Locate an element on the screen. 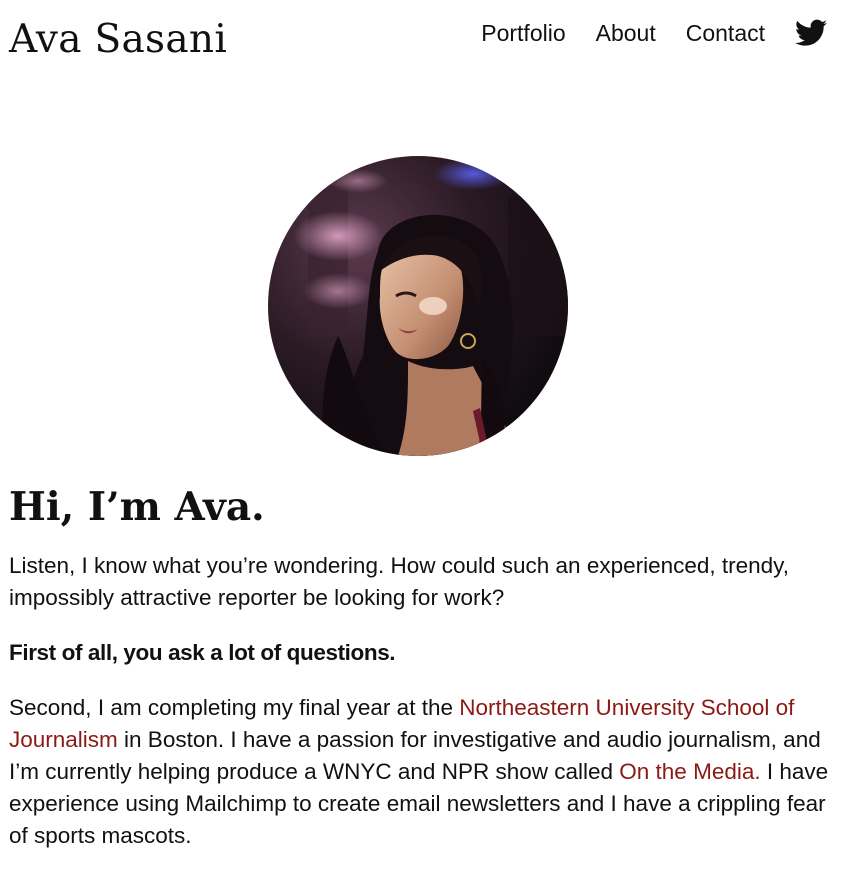 This screenshot has width=852, height=875. nav-portfolio-link: Portfolio is located at coordinates (523, 33).